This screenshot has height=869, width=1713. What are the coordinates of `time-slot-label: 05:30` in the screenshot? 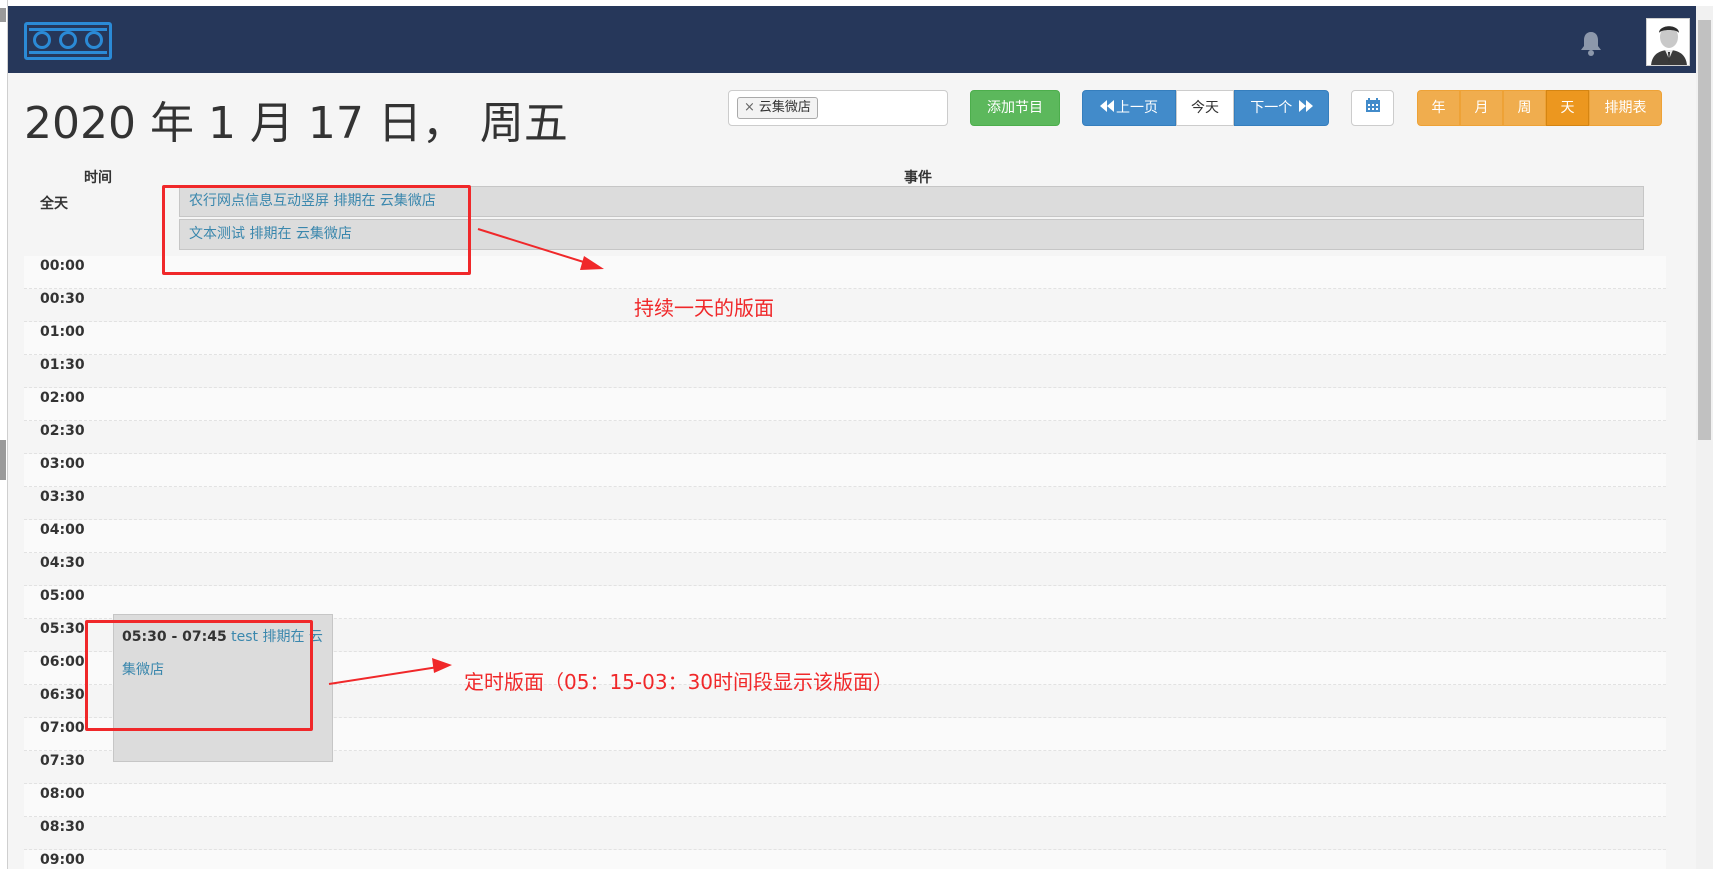 It's located at (62, 629).